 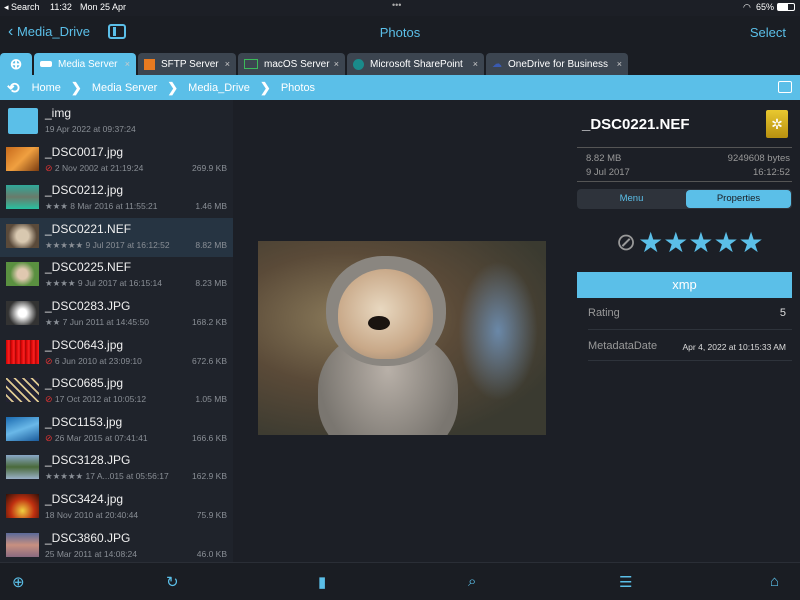 What do you see at coordinates (400, 581) in the screenshot?
I see `bottom-toolbar: ⊕ ↻ ▮ ⌕ ☰ ⌂` at bounding box center [400, 581].